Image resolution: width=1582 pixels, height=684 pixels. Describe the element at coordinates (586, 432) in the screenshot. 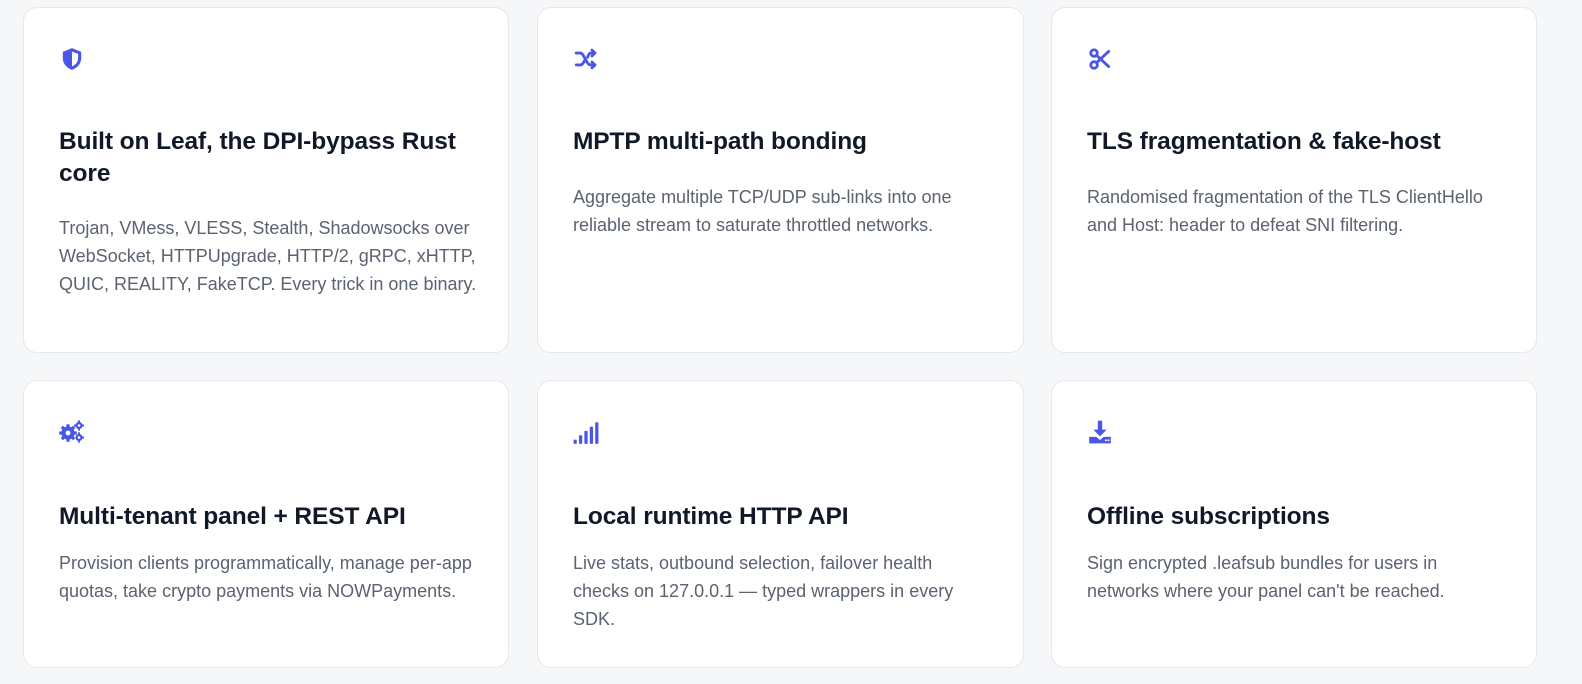

I see `signal-bars-icon` at that location.